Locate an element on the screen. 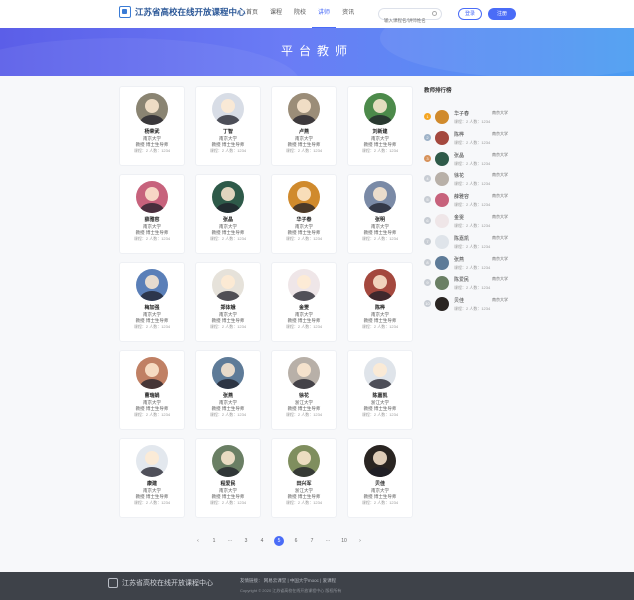 The image size is (634, 600). teacher-name: 曹瑞娟 is located at coordinates (152, 396).